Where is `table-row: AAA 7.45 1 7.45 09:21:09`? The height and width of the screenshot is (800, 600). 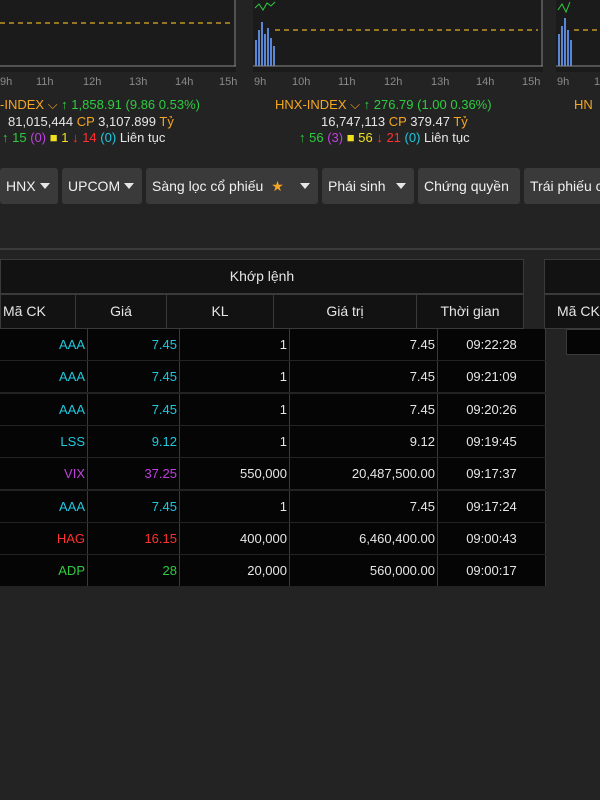 table-row: AAA 7.45 1 7.45 09:21:09 is located at coordinates (273, 377).